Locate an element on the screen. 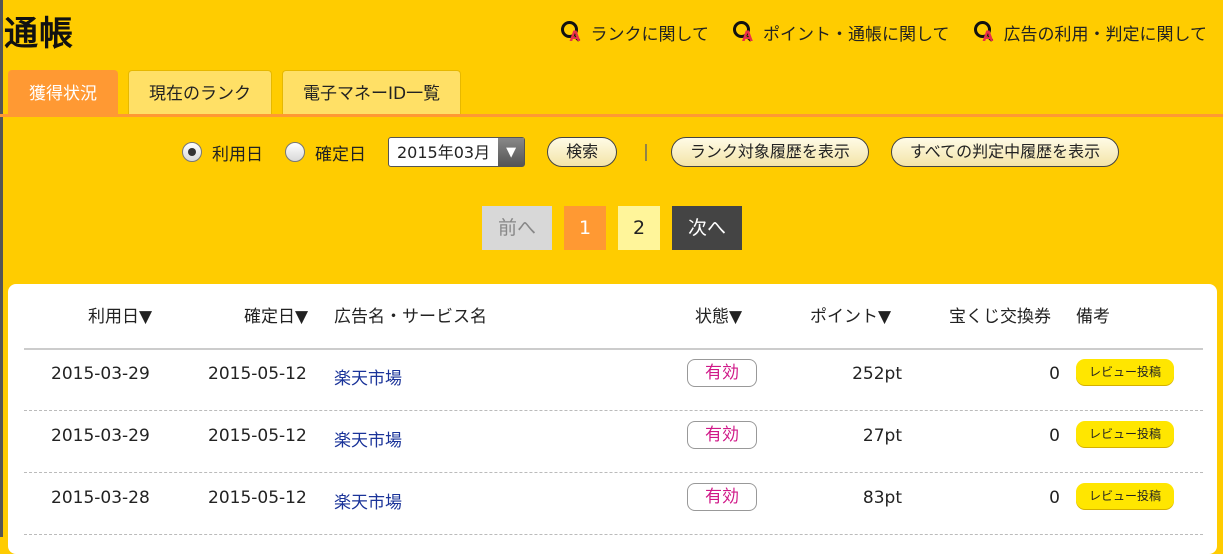 The width and height of the screenshot is (1223, 554). cell-points: 83pt is located at coordinates (882, 498).